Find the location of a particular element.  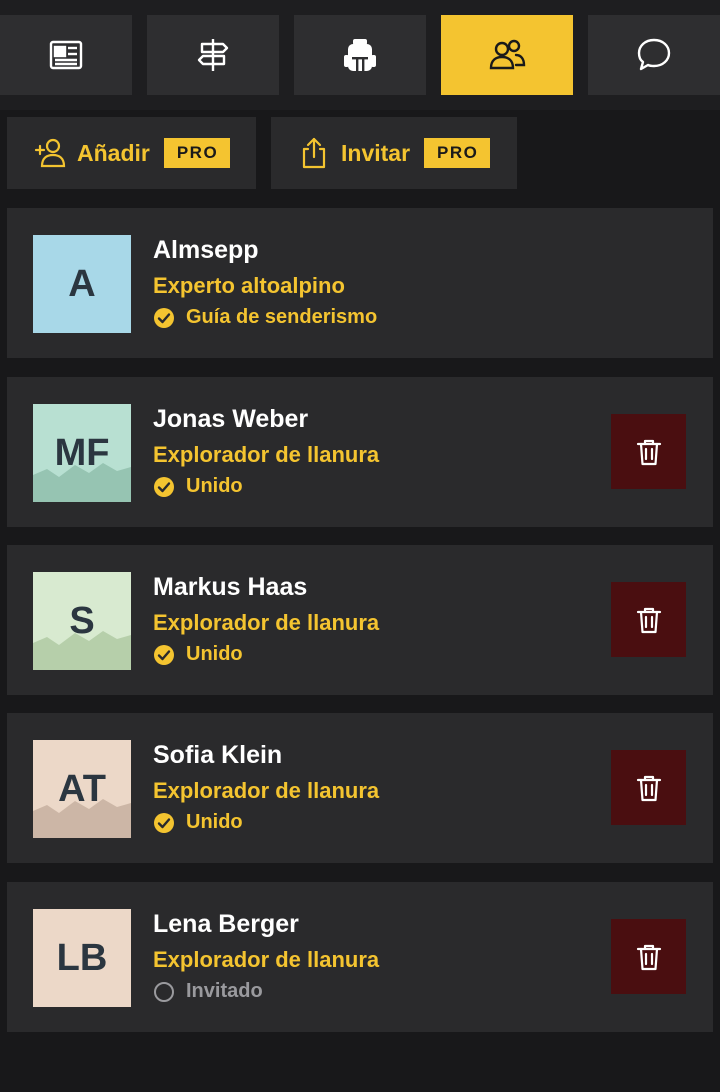

tab-routes is located at coordinates (213, 55).